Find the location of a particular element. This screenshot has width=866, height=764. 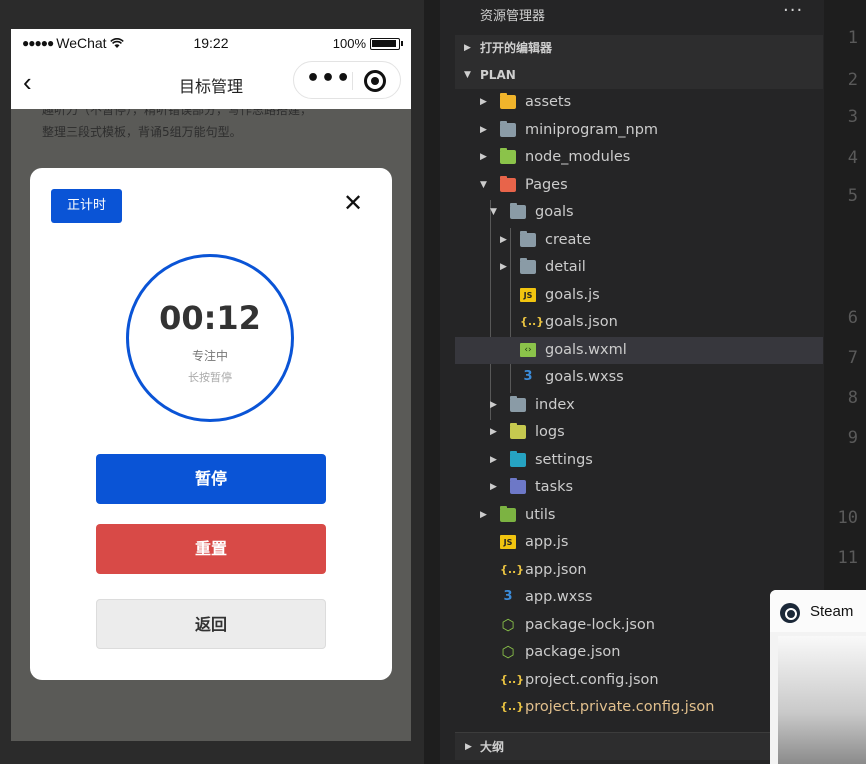

tree-item: 3 goals.wxss is located at coordinates (639, 377).